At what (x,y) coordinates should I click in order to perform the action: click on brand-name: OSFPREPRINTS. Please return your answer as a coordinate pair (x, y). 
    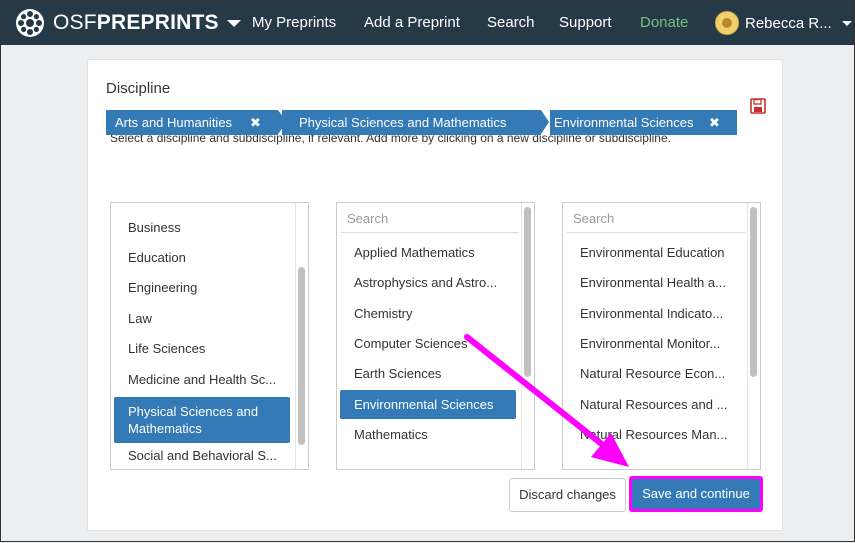
    Looking at the image, I should click on (136, 23).